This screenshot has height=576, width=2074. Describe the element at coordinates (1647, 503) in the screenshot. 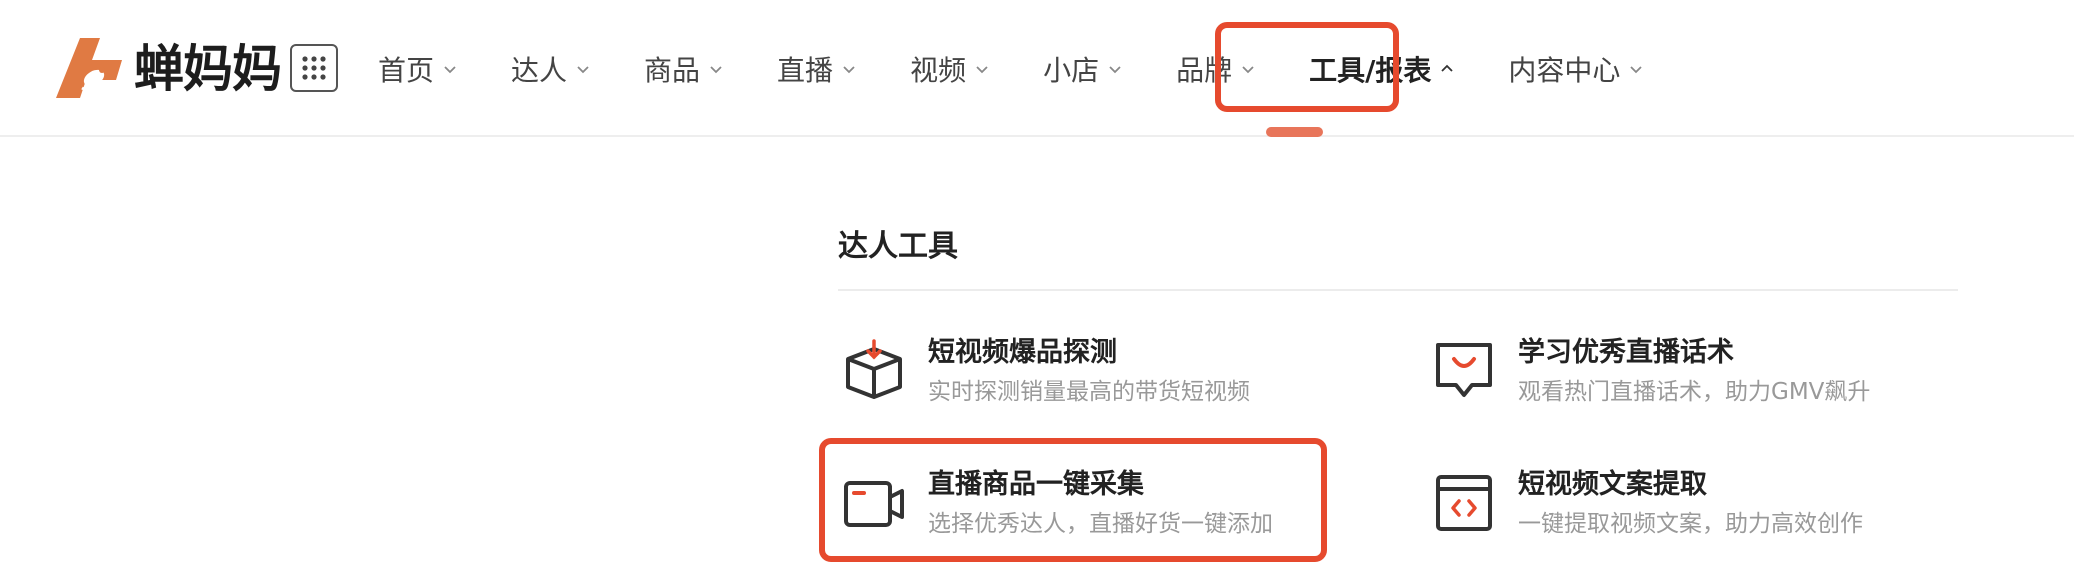

I see `tool-item-video-copy-extract: 短视频文案提取 一键提取视频文案，助力高效创作` at that location.